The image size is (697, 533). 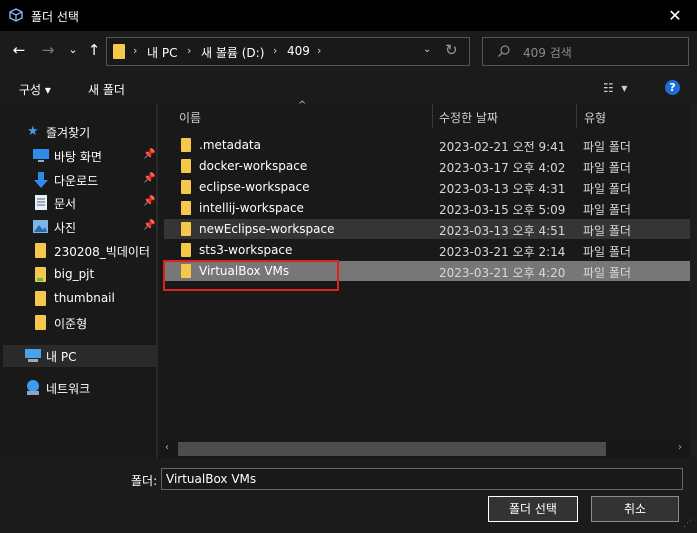 I want to click on breadcrumb-my-pc: 내 PC, so click(x=162, y=52).